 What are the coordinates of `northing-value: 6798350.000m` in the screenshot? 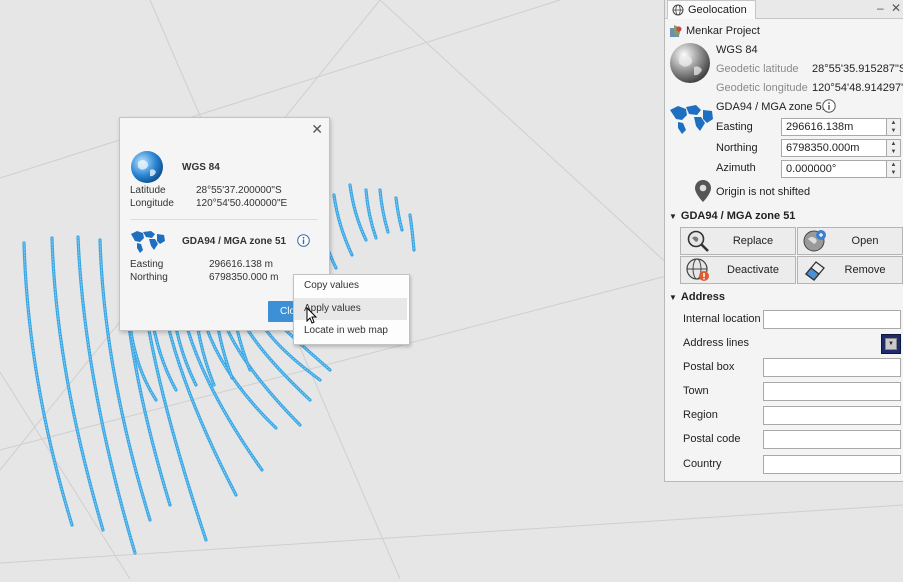 It's located at (823, 148).